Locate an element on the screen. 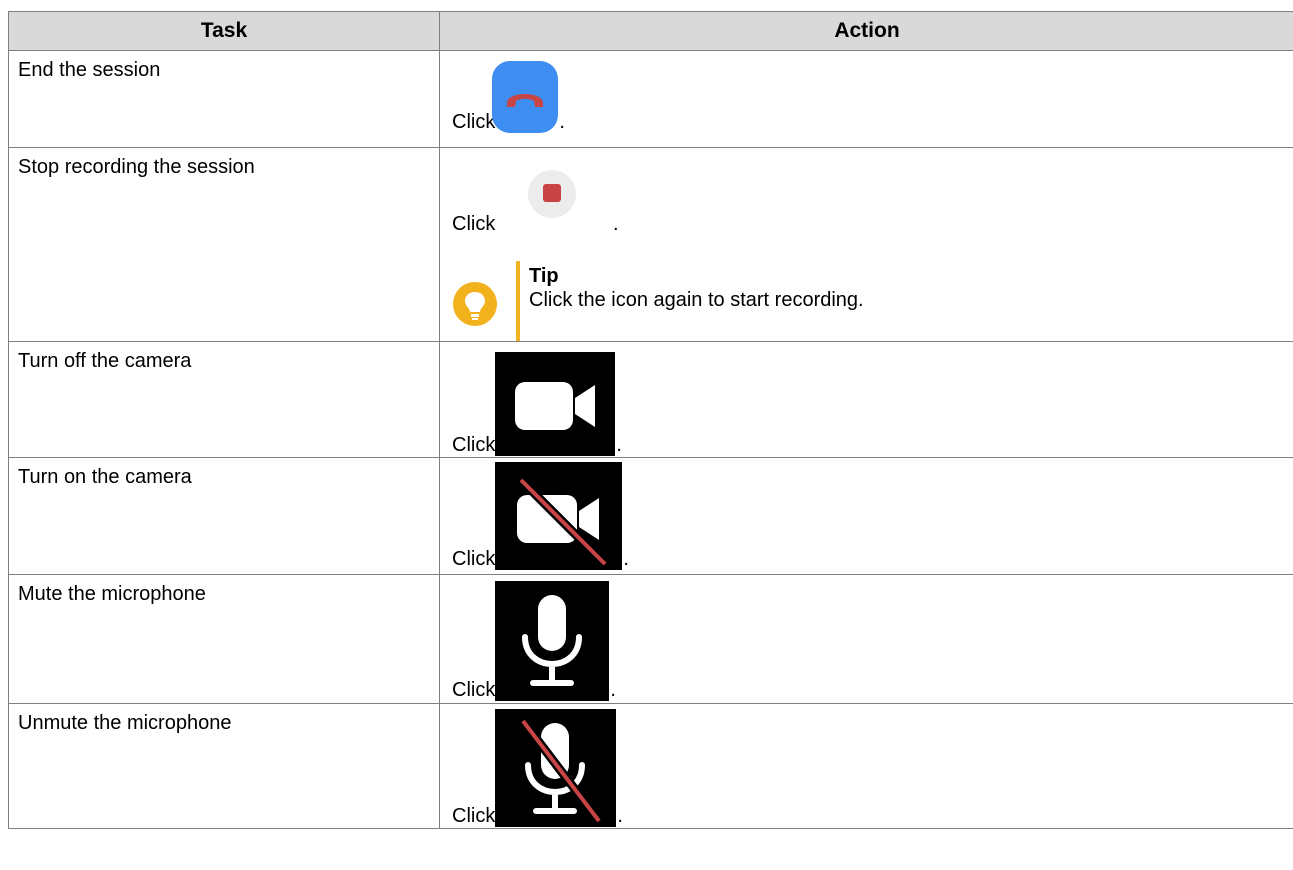  header-action: Action is located at coordinates (866, 31).